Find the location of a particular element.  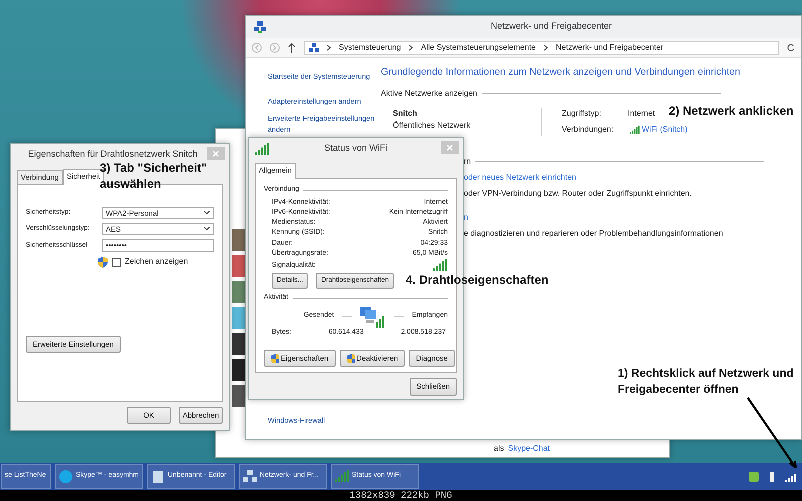

annotation-text: 1) Rechtsklick auf Netzwerk und Freigabecenter öffnen is located at coordinates (706, 382).